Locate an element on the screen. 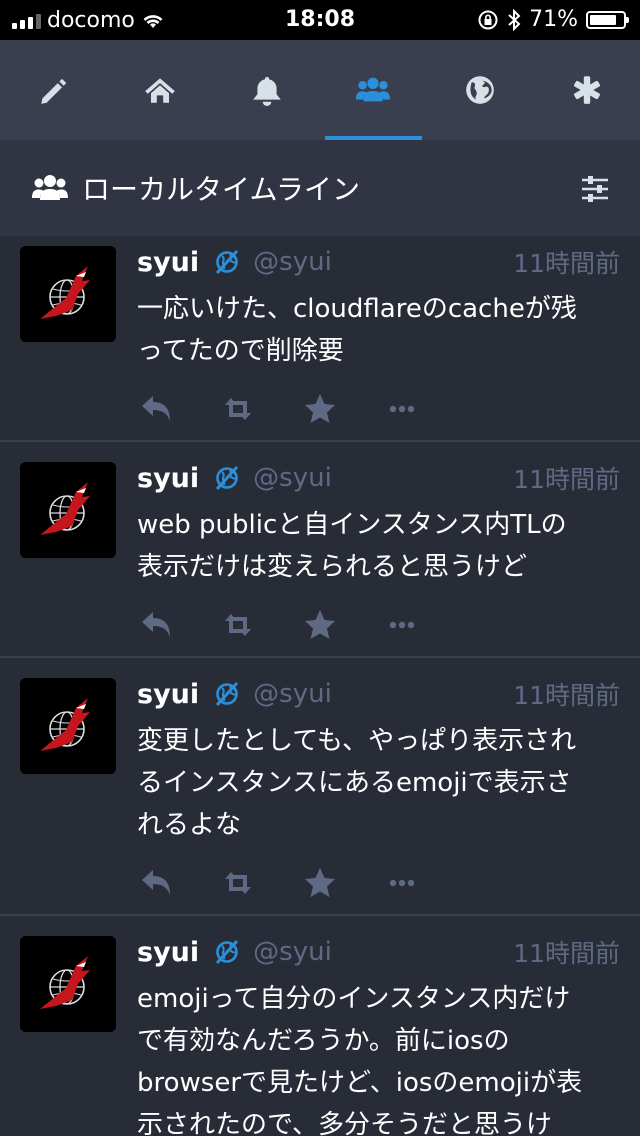  status-content: web publicと自インスタンス内TLの 表示だけは変えられると思うけど is located at coordinates (352, 546).